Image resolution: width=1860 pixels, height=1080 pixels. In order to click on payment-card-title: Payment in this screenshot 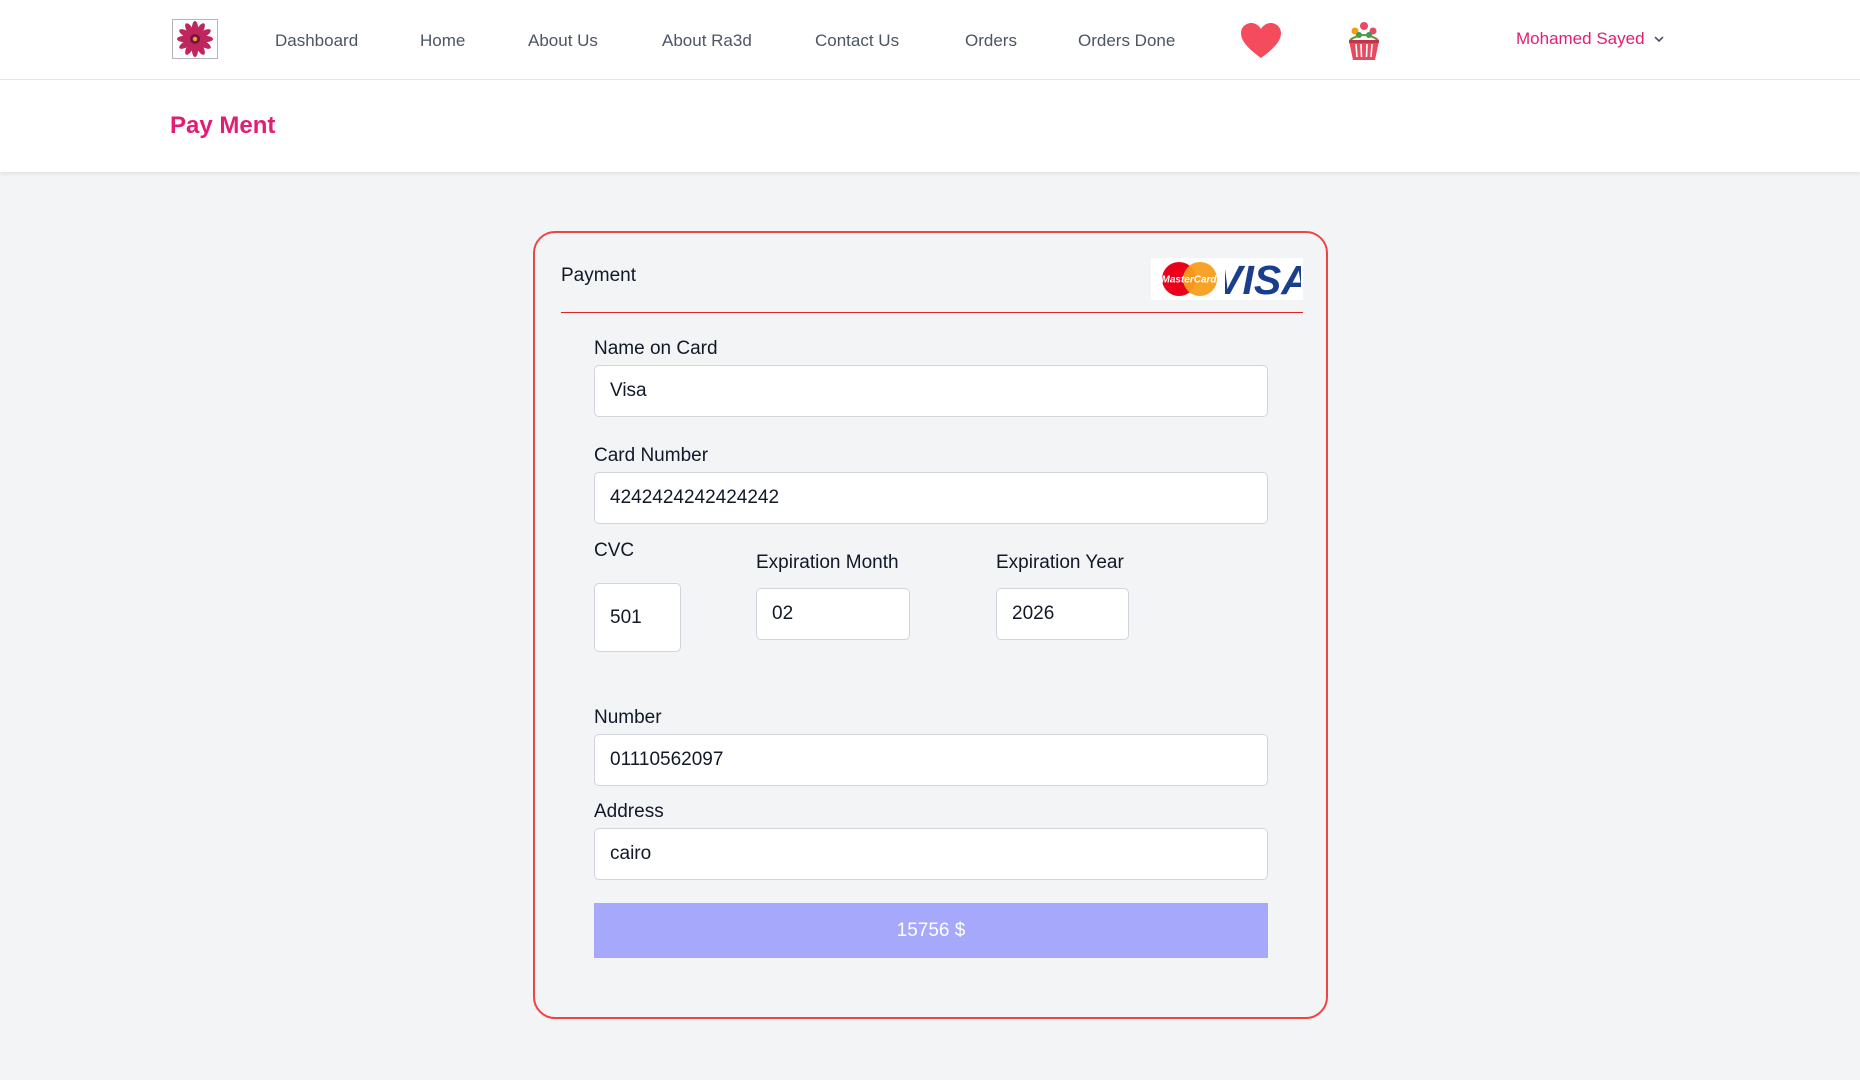, I will do `click(598, 275)`.